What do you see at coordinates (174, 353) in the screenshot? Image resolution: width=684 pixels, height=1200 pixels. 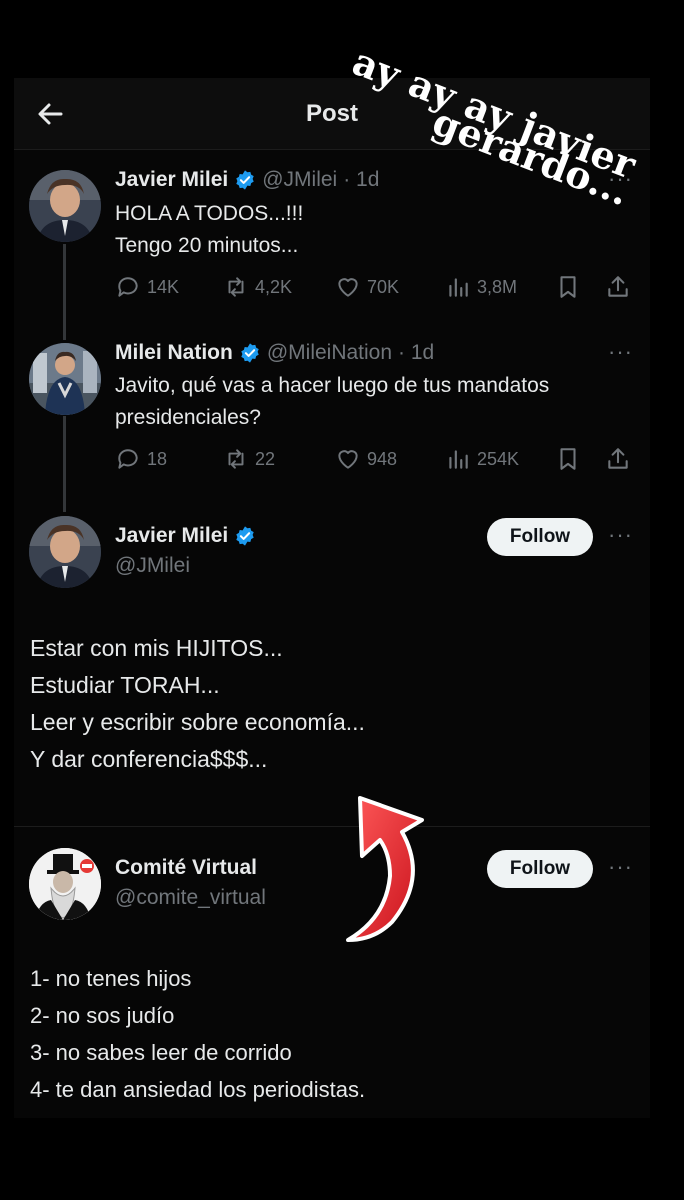 I see `author-name: Milei Nation` at bounding box center [174, 353].